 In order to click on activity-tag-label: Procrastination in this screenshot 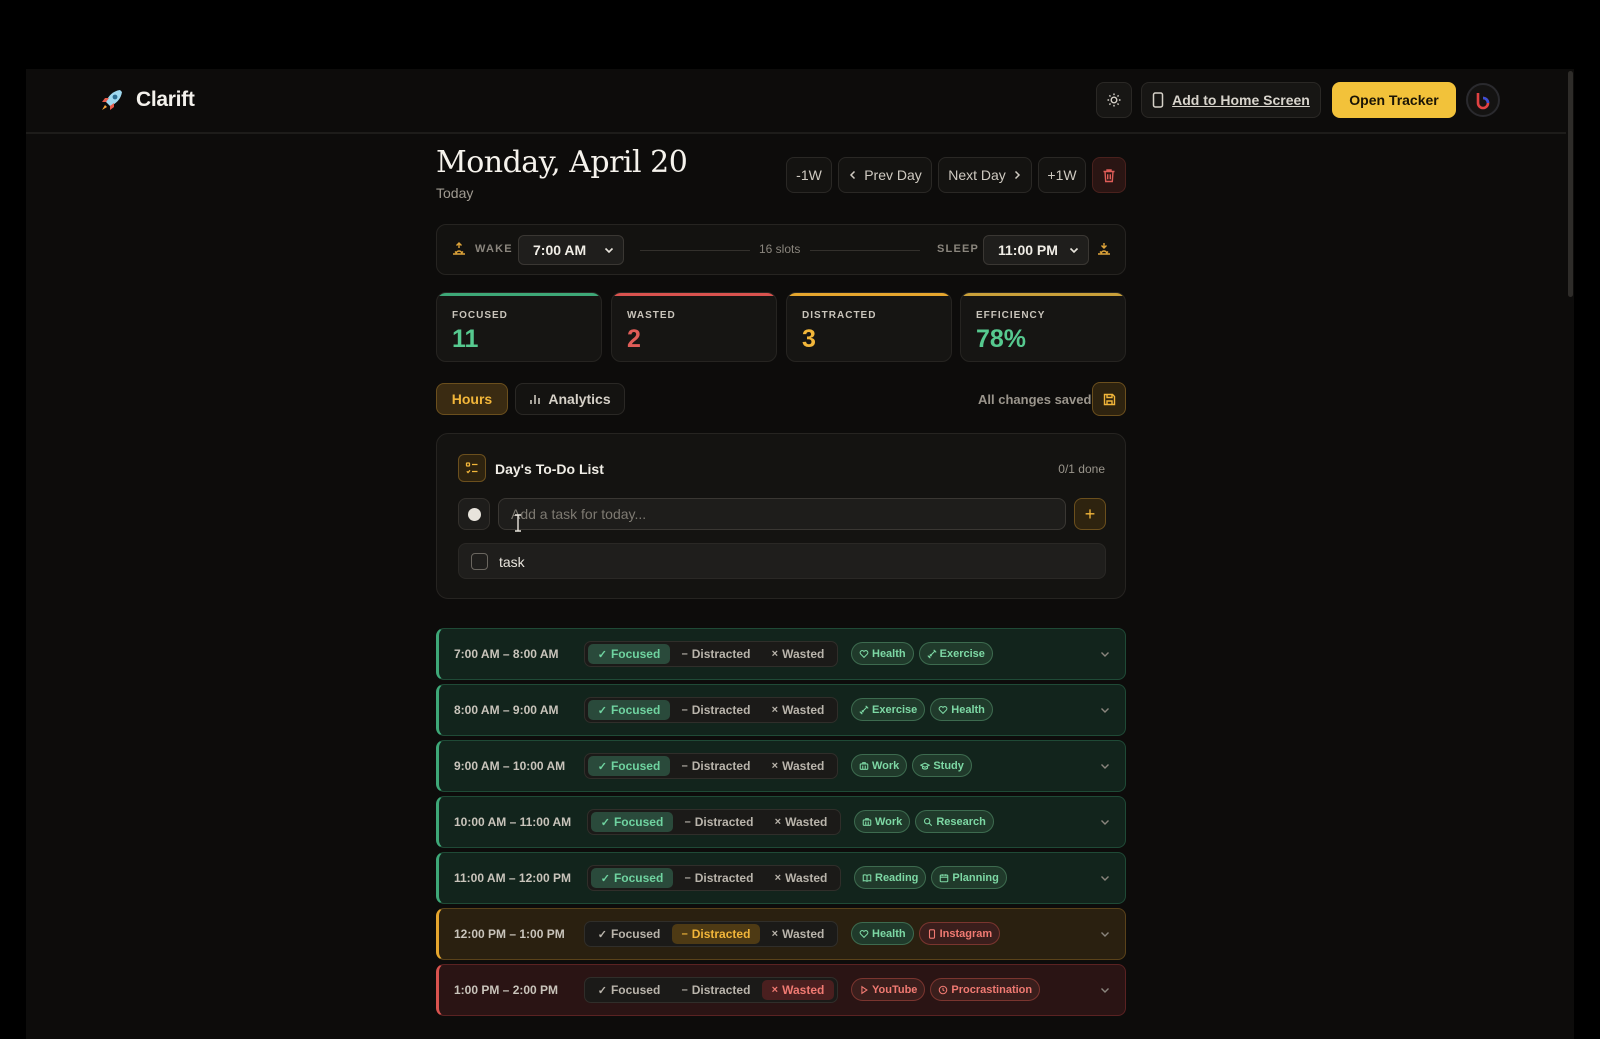, I will do `click(992, 989)`.